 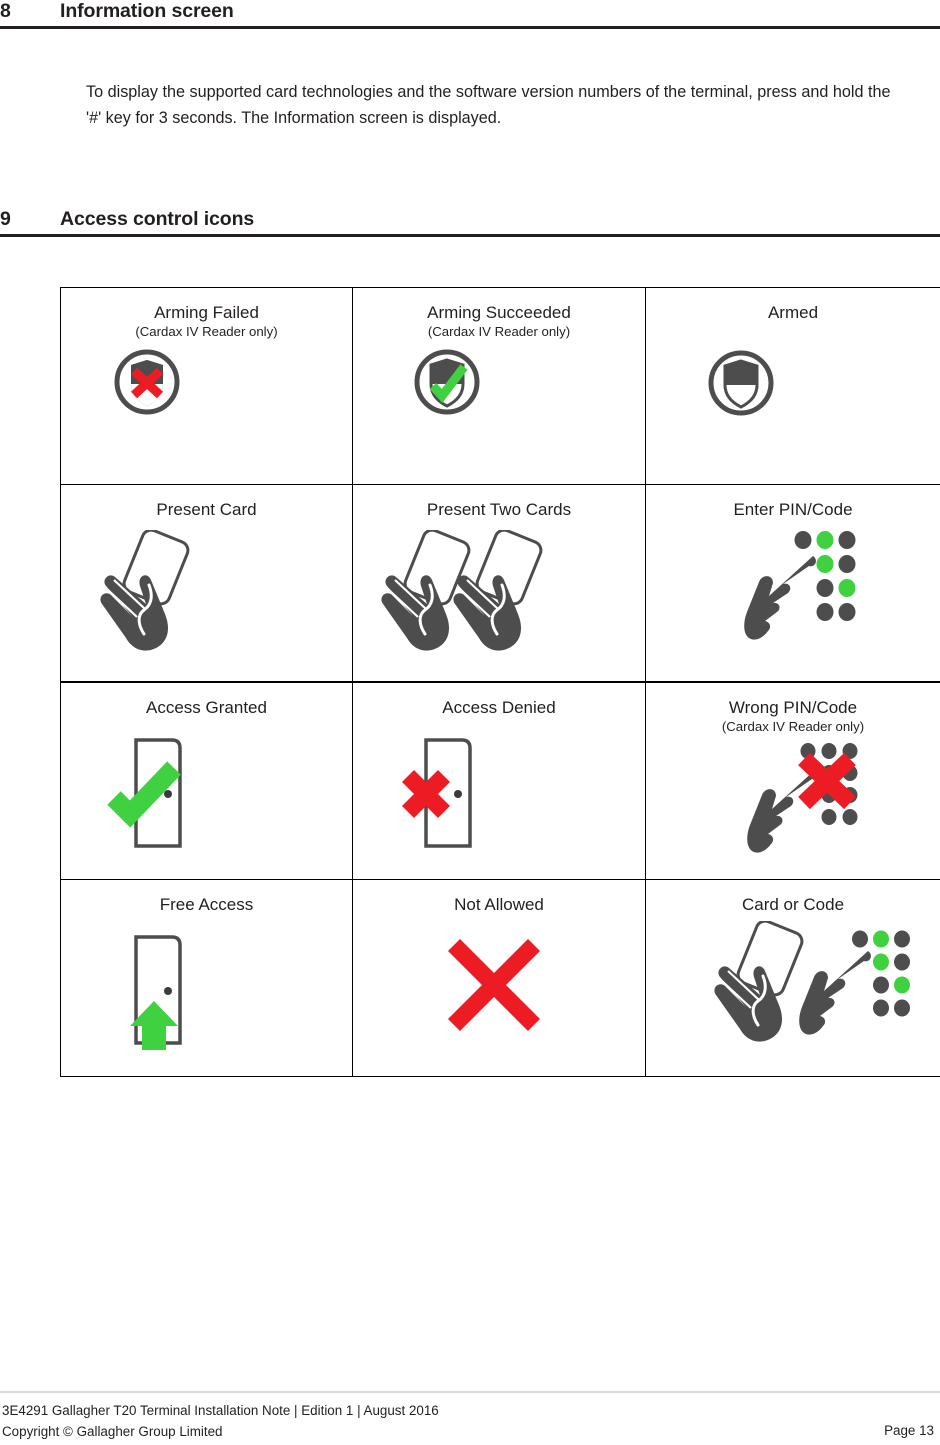 I want to click on icon-cell-present-two-cards: Present Two Cards, so click(x=499, y=583).